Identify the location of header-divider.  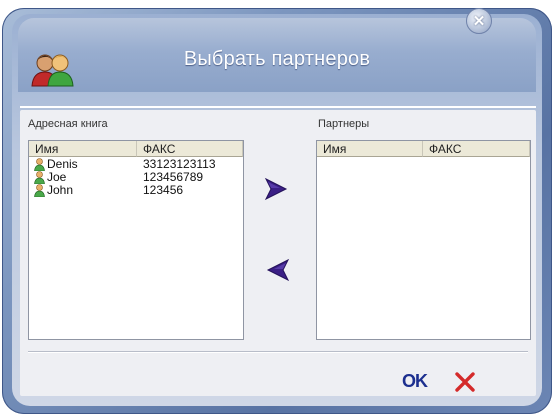
(278, 107).